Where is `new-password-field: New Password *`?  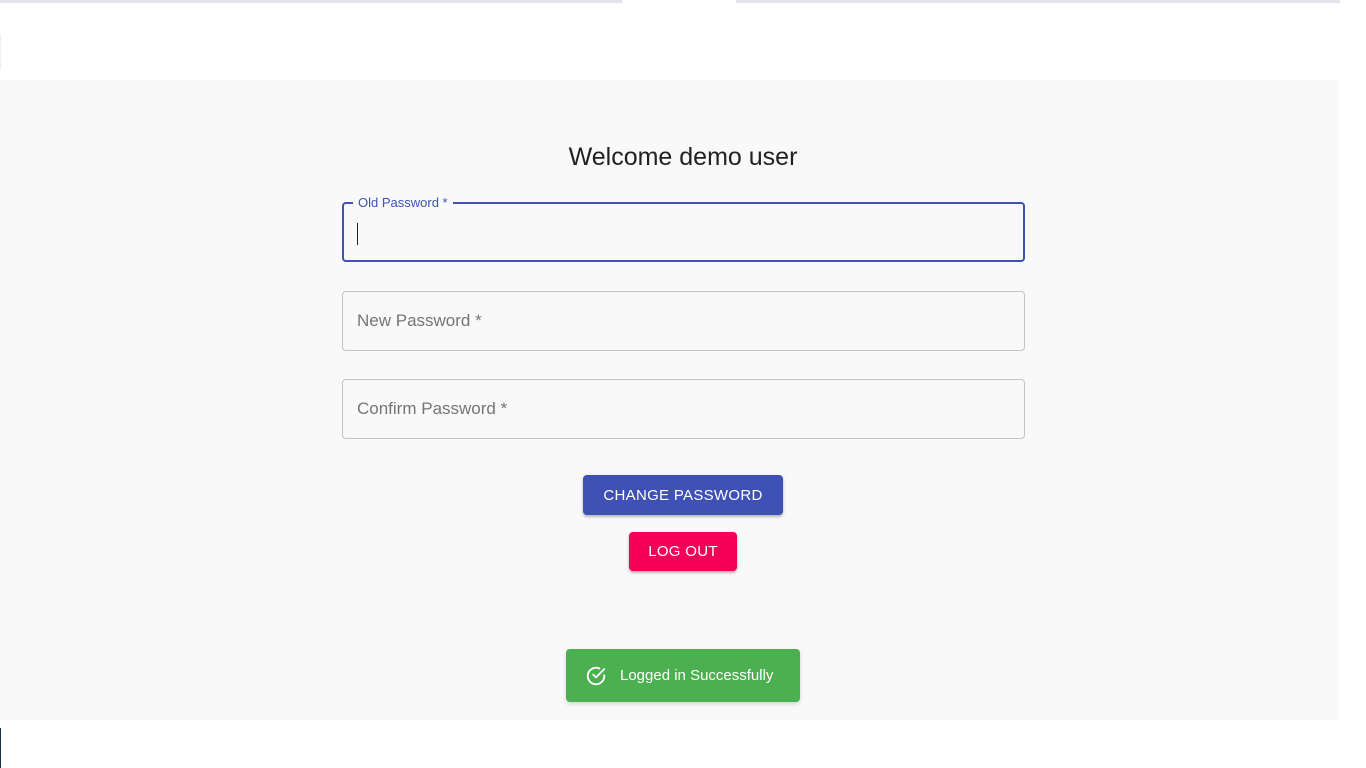 new-password-field: New Password * is located at coordinates (683, 321).